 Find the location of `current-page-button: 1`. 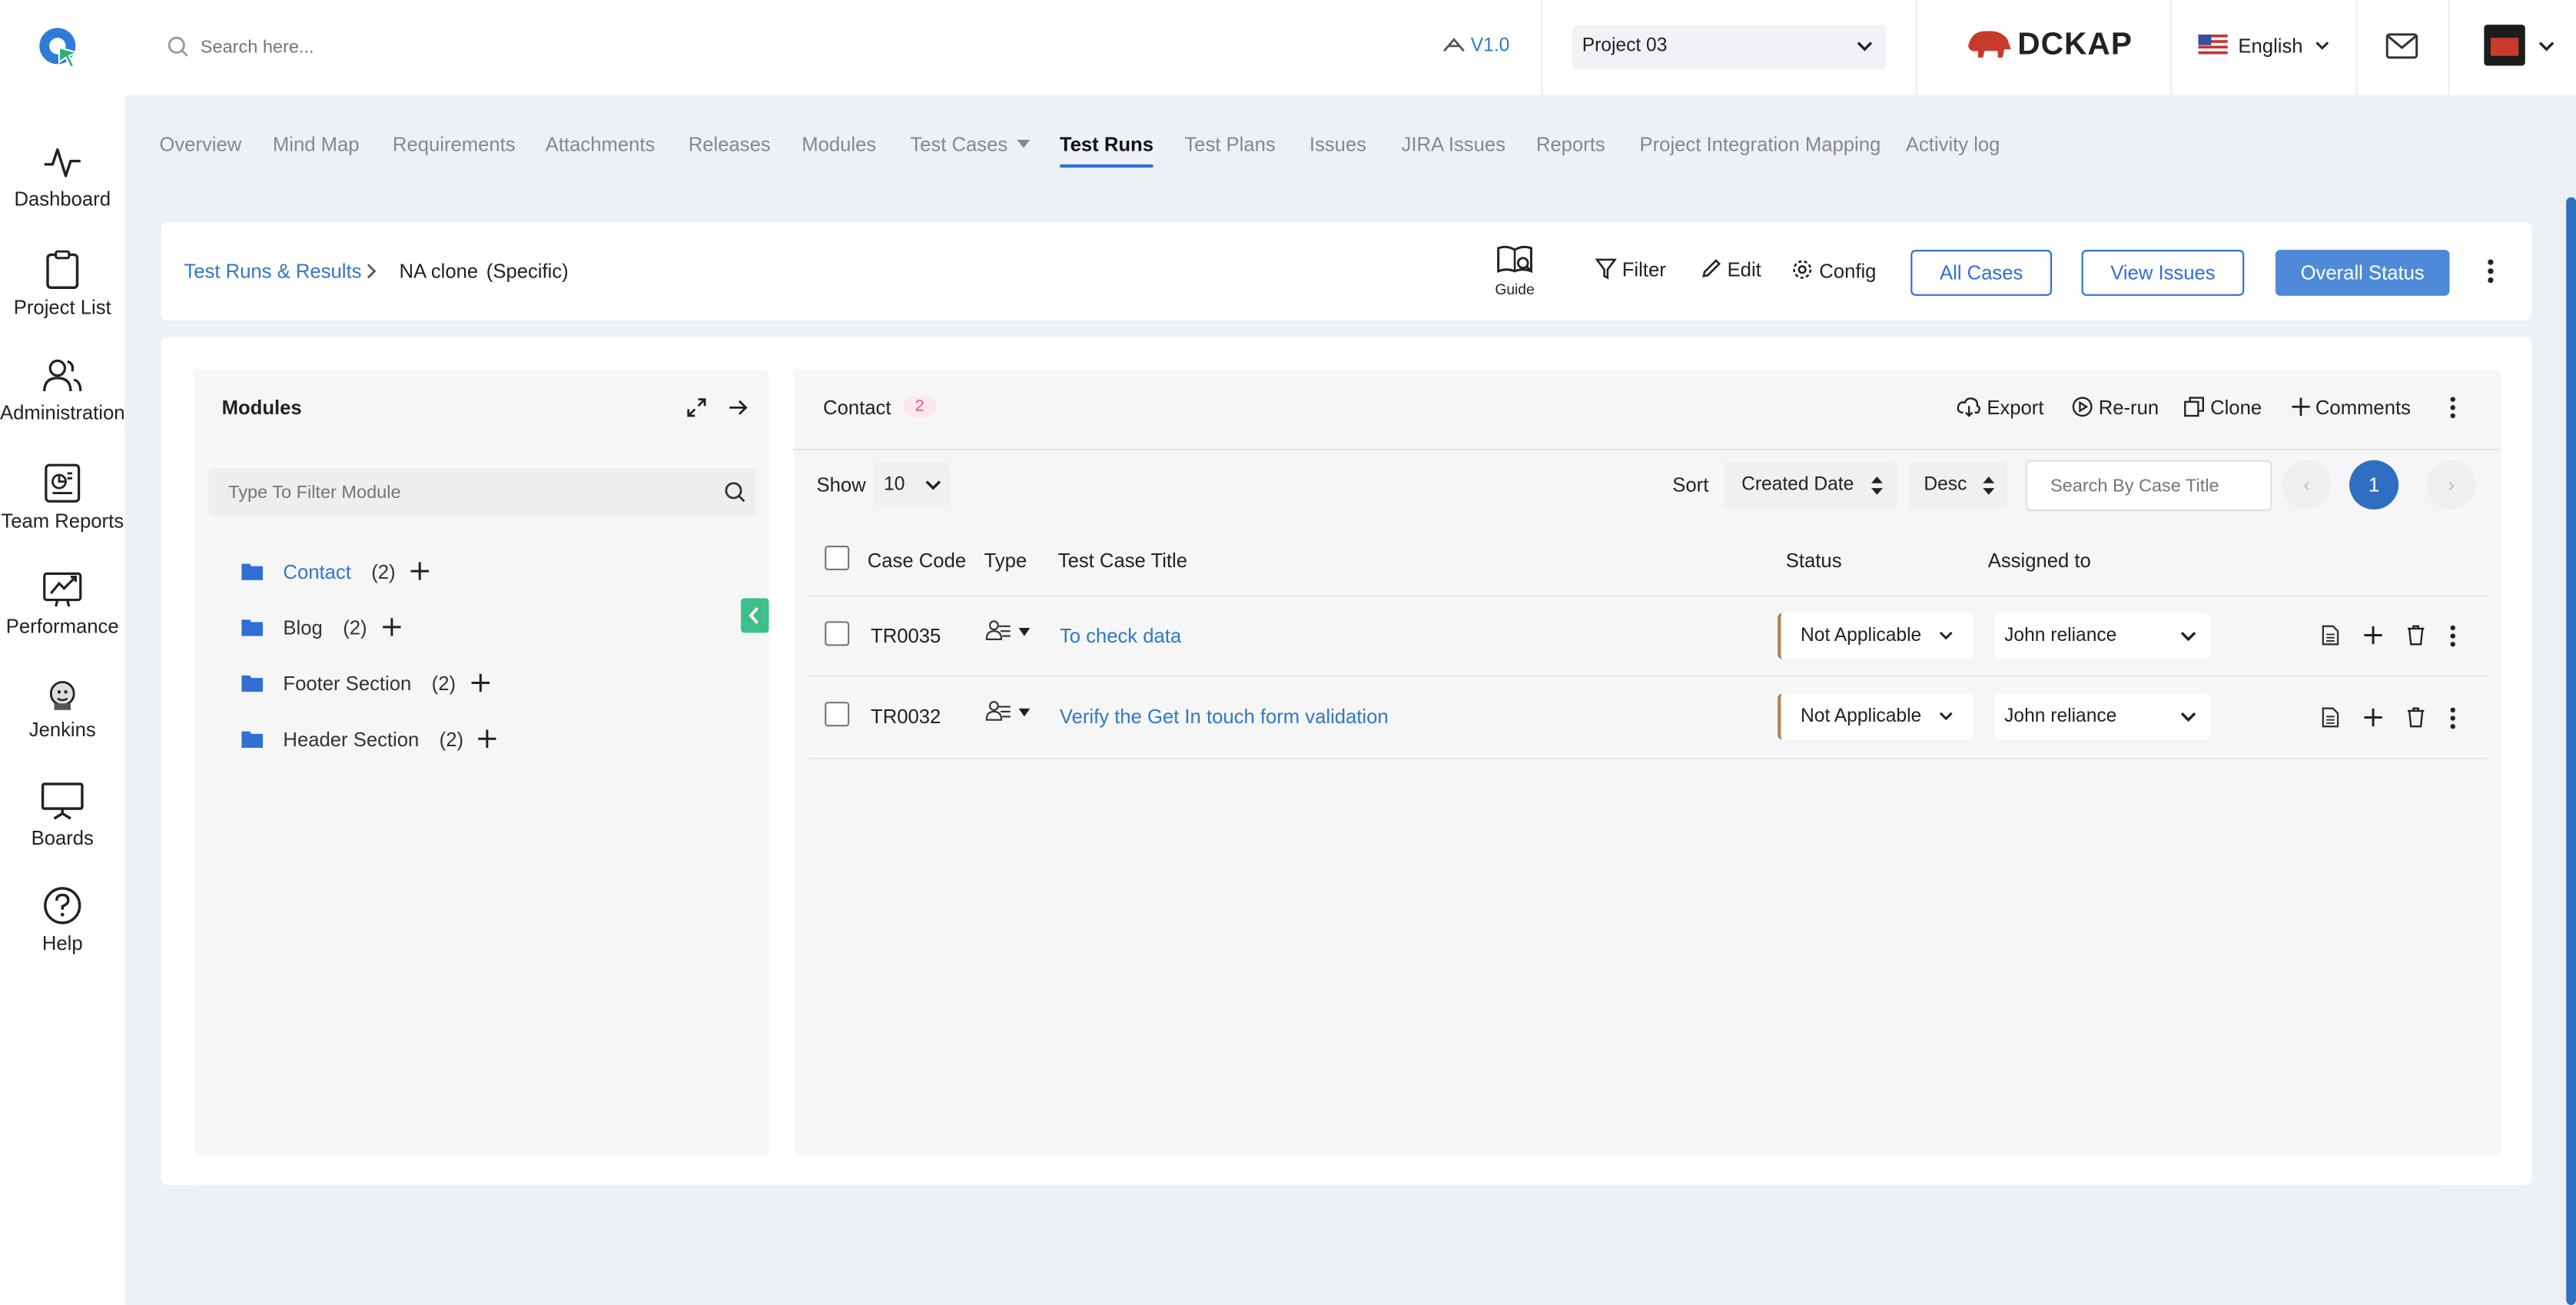

current-page-button: 1 is located at coordinates (2374, 485).